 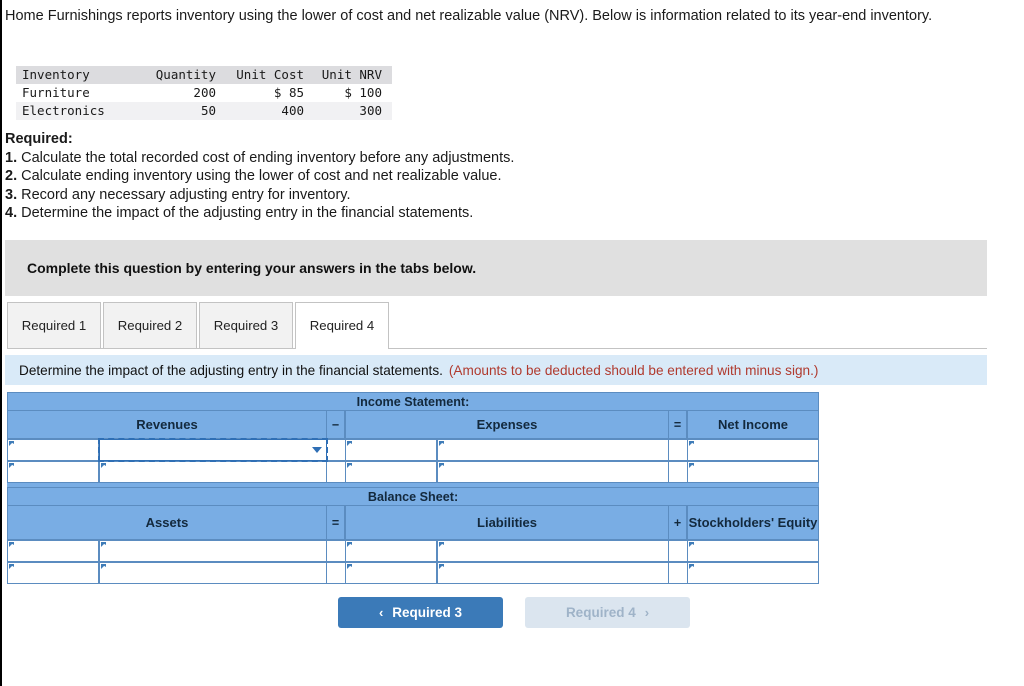 I want to click on bs-row1-asset-value-cell, so click(x=213, y=551).